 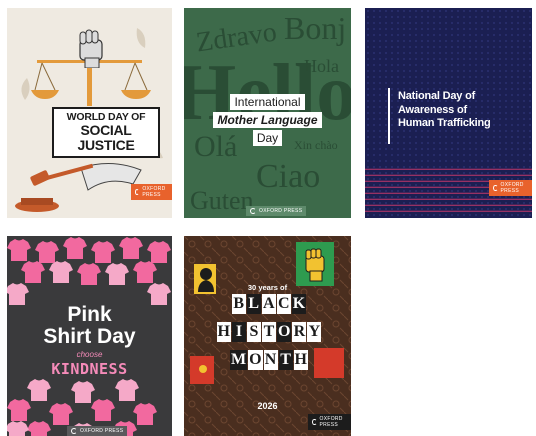 I want to click on title-line-2: Awareness of, so click(x=432, y=109).